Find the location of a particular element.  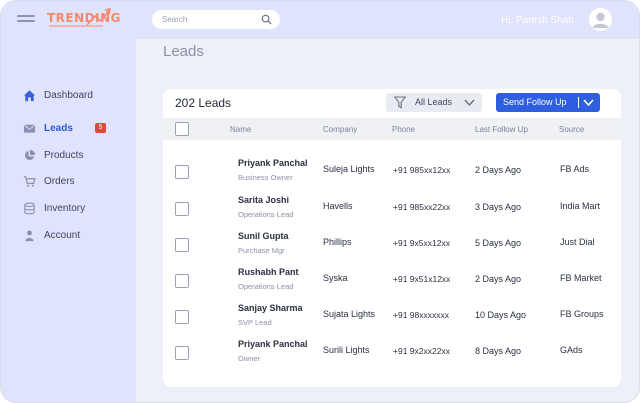

sidebar-item-orders: Orders is located at coordinates (73, 181).